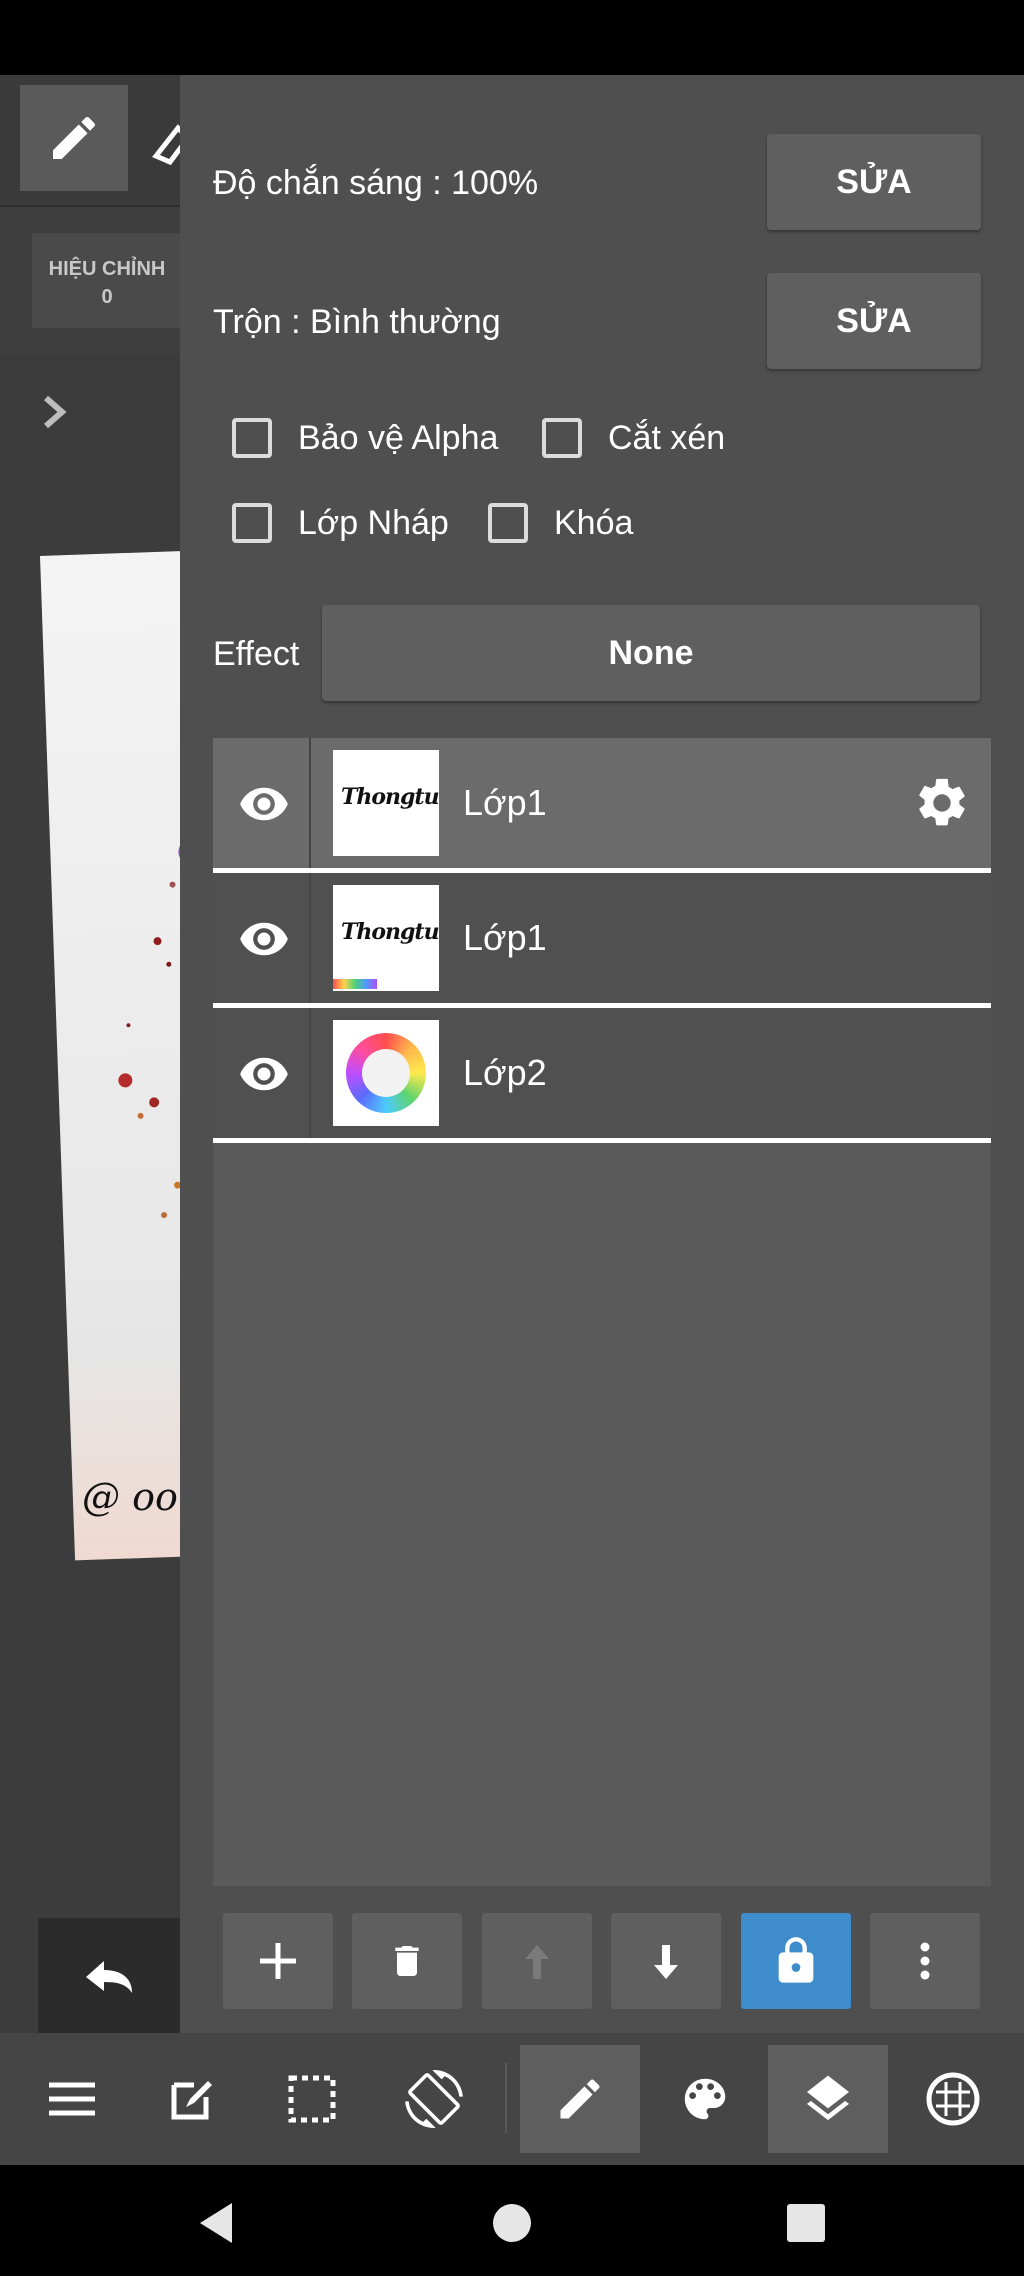 The image size is (1024, 2276). What do you see at coordinates (56, 412) in the screenshot?
I see `chevron-right-icon` at bounding box center [56, 412].